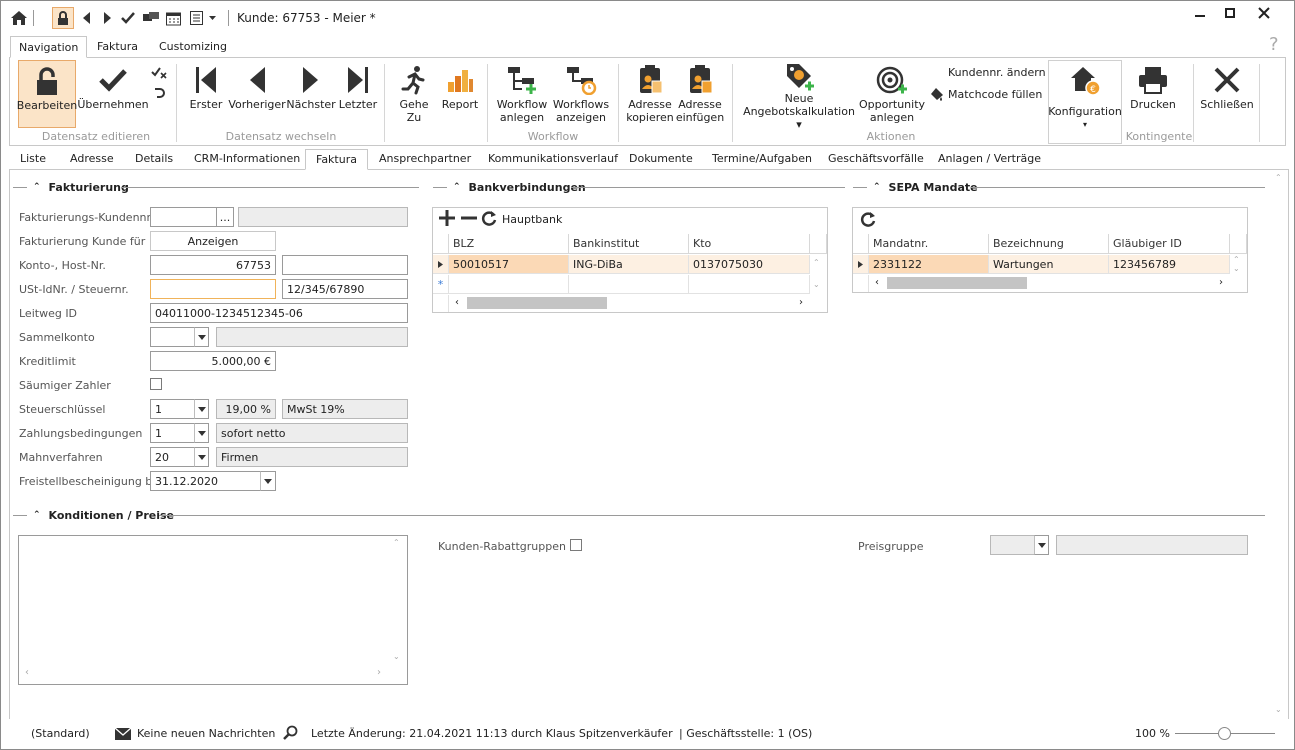 The height and width of the screenshot is (750, 1295). I want to click on opportunity-anlegen-button: Opportunity anlegen, so click(892, 93).